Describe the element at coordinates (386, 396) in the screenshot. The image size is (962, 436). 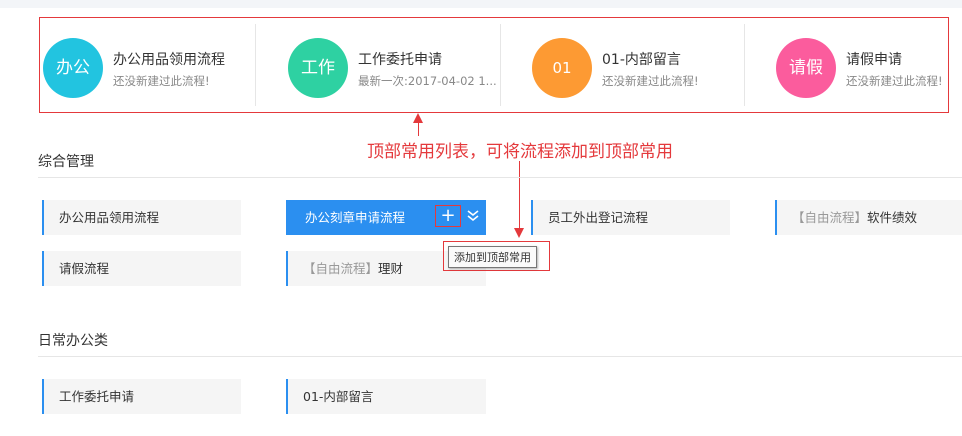
I see `flow-item: 01-内部留言` at that location.